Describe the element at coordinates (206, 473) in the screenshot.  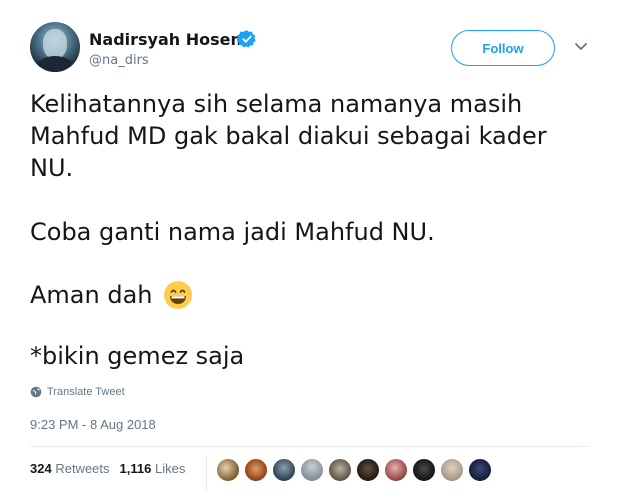
I see `stats-separator` at that location.